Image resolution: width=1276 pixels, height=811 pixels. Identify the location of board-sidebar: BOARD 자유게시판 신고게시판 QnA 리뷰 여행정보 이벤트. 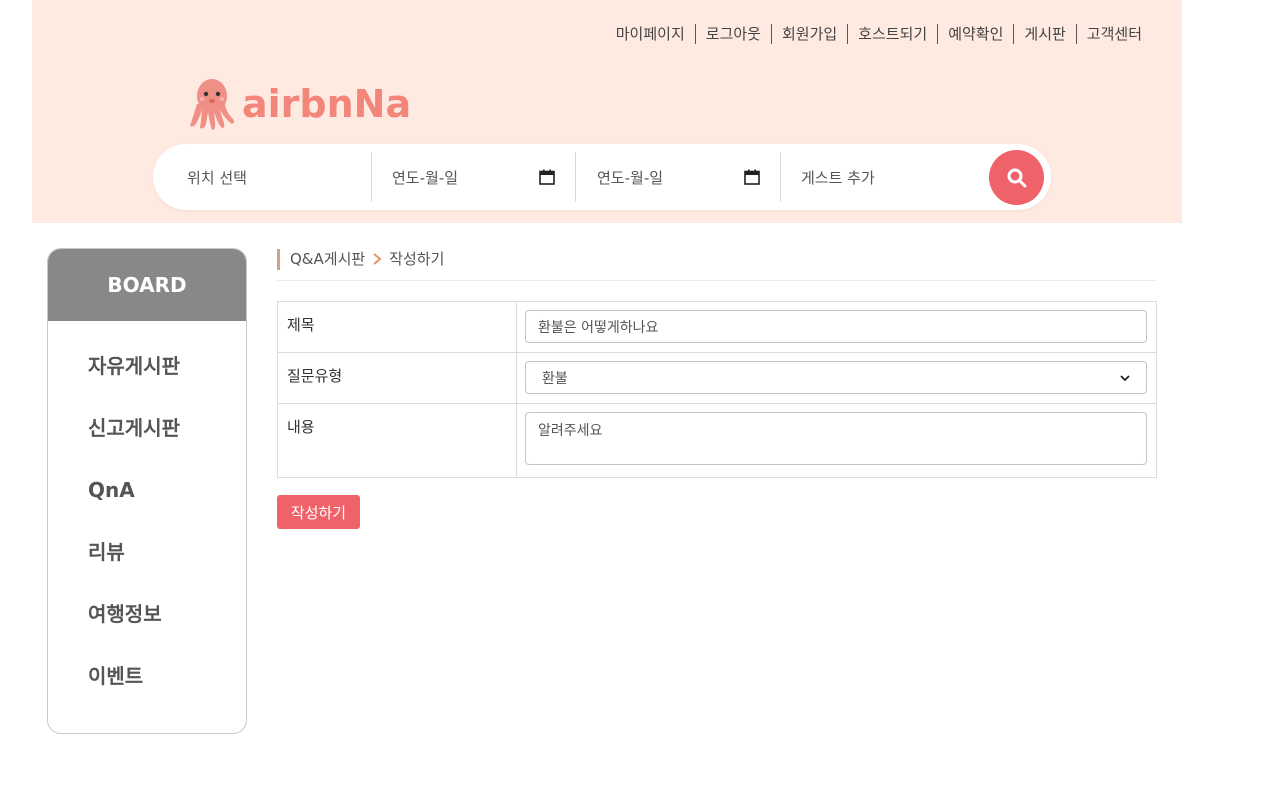
(147, 491).